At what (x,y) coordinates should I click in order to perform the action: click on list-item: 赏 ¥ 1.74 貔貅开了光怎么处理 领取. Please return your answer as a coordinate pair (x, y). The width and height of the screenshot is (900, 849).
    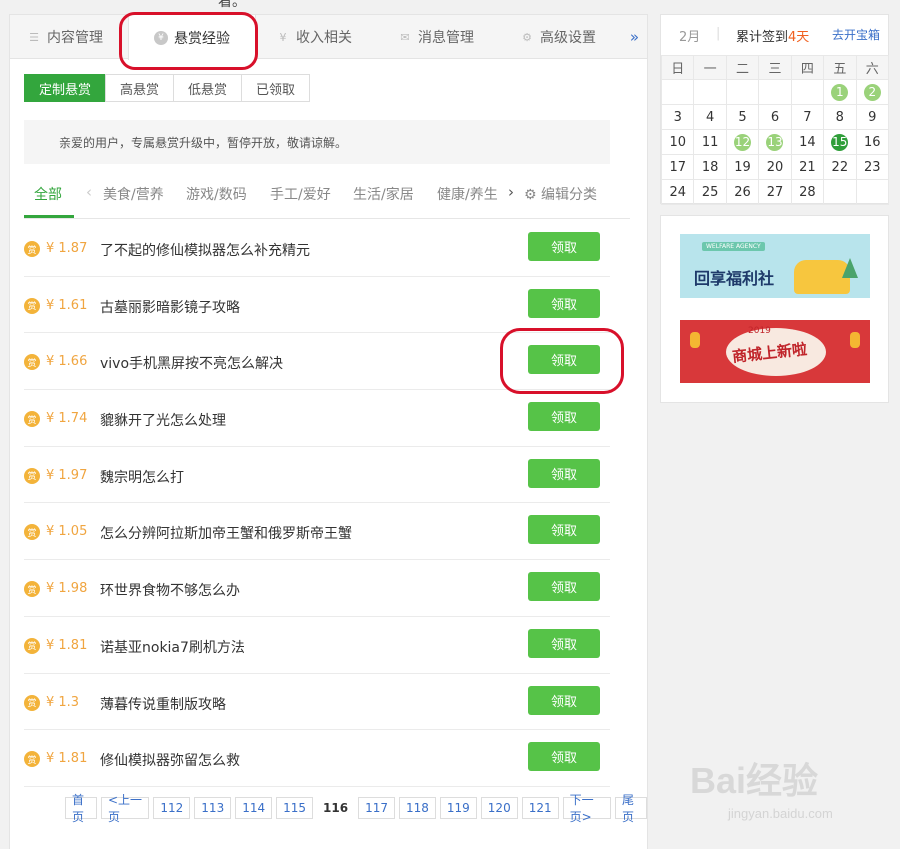
    Looking at the image, I should click on (317, 418).